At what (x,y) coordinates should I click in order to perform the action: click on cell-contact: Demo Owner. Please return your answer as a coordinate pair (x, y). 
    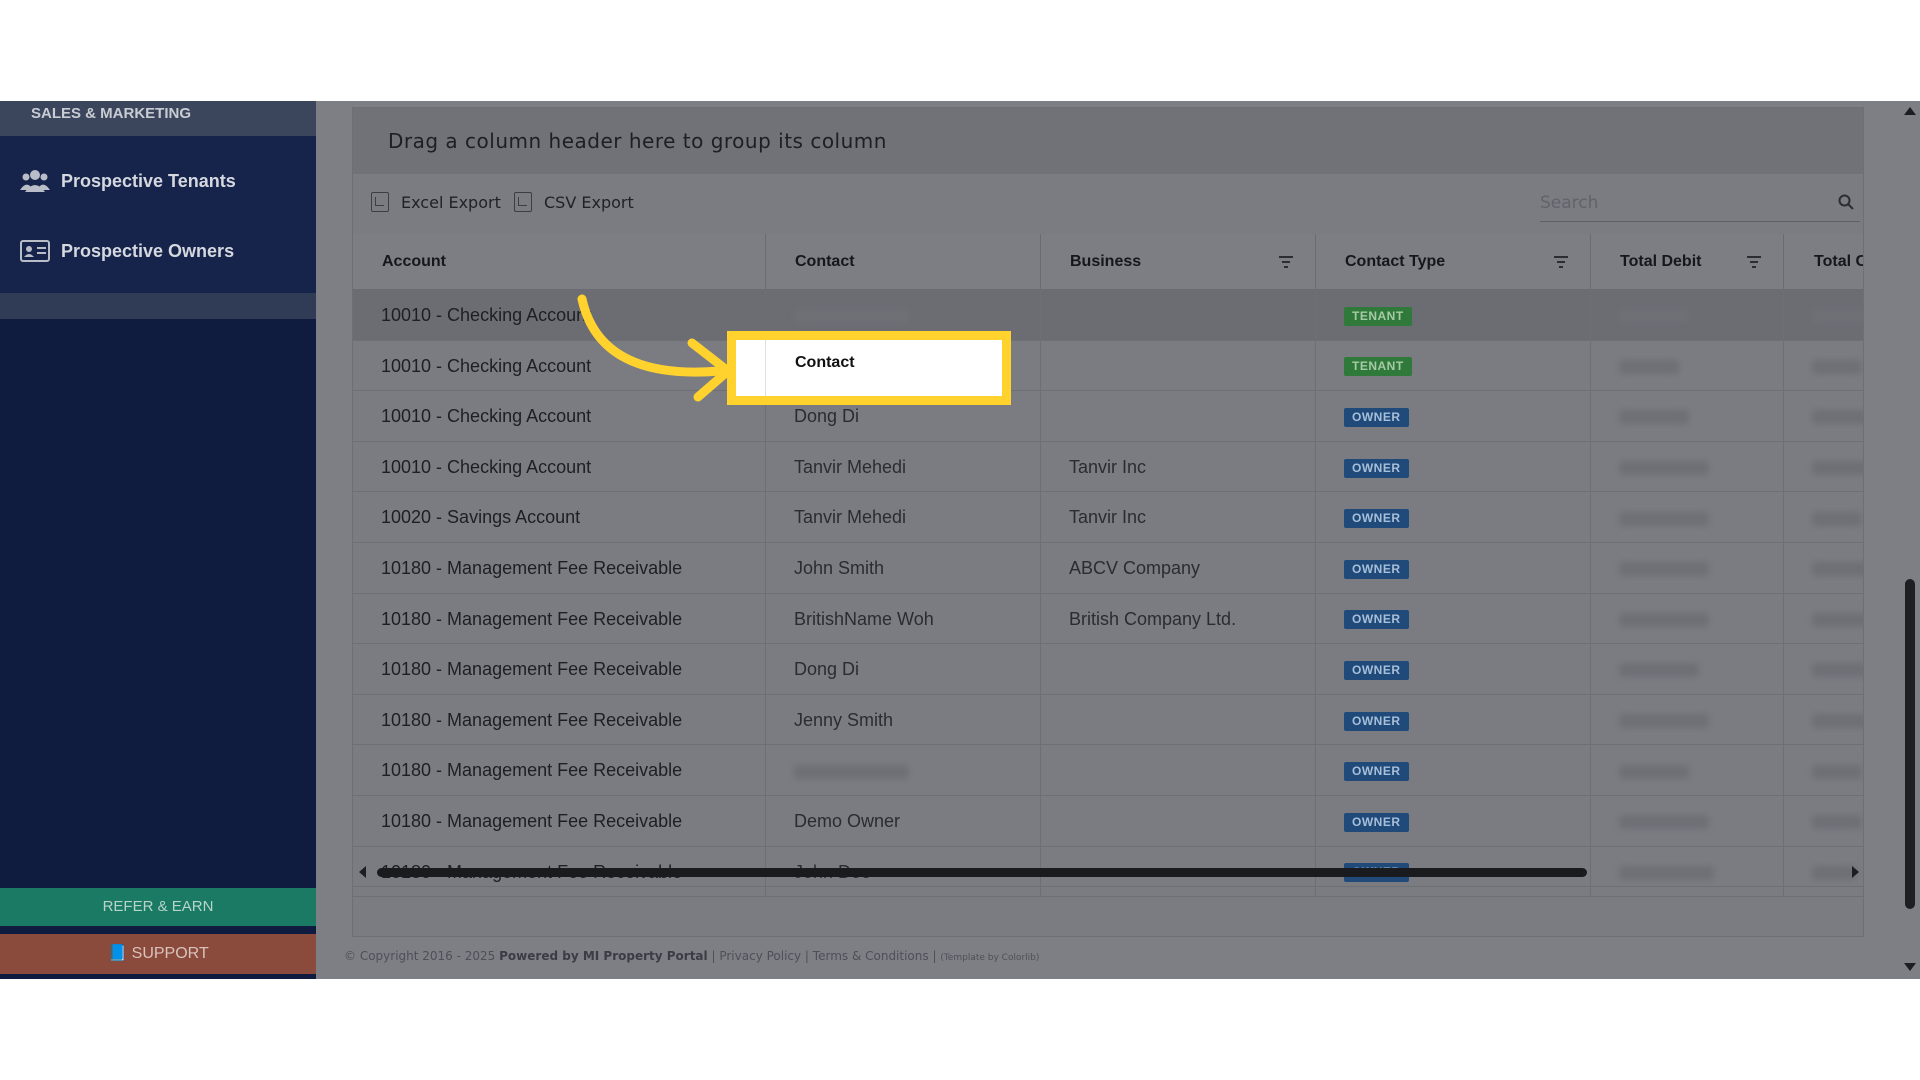
    Looking at the image, I should click on (903, 821).